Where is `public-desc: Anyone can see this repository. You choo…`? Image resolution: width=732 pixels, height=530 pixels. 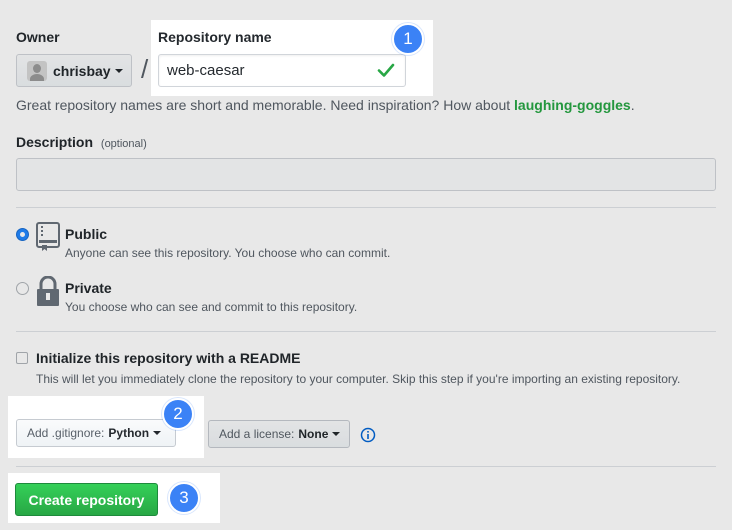
public-desc: Anyone can see this repository. You choo… is located at coordinates (228, 253).